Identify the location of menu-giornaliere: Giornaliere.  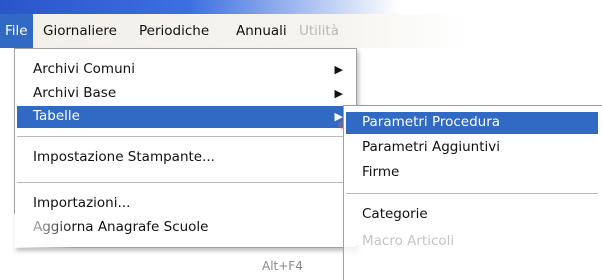
(80, 31).